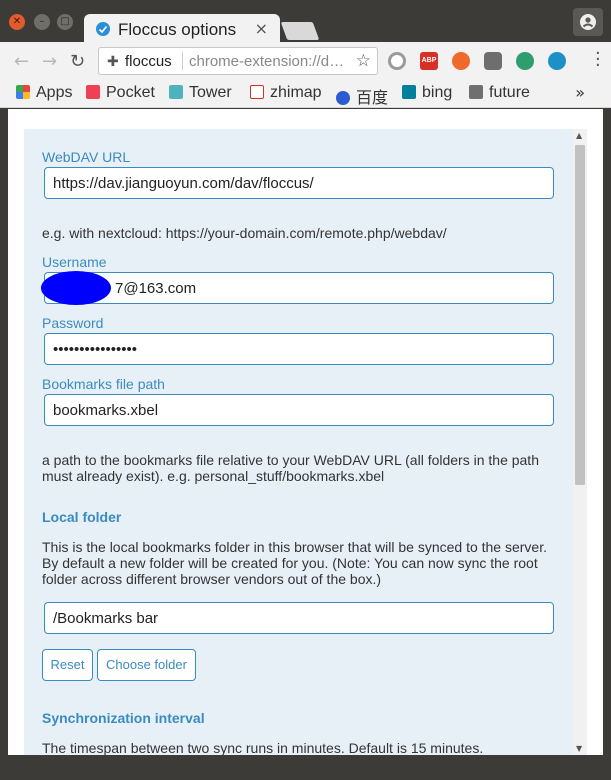  What do you see at coordinates (103, 384) in the screenshot?
I see `bookmarks-path-label: Bookmarks file path` at bounding box center [103, 384].